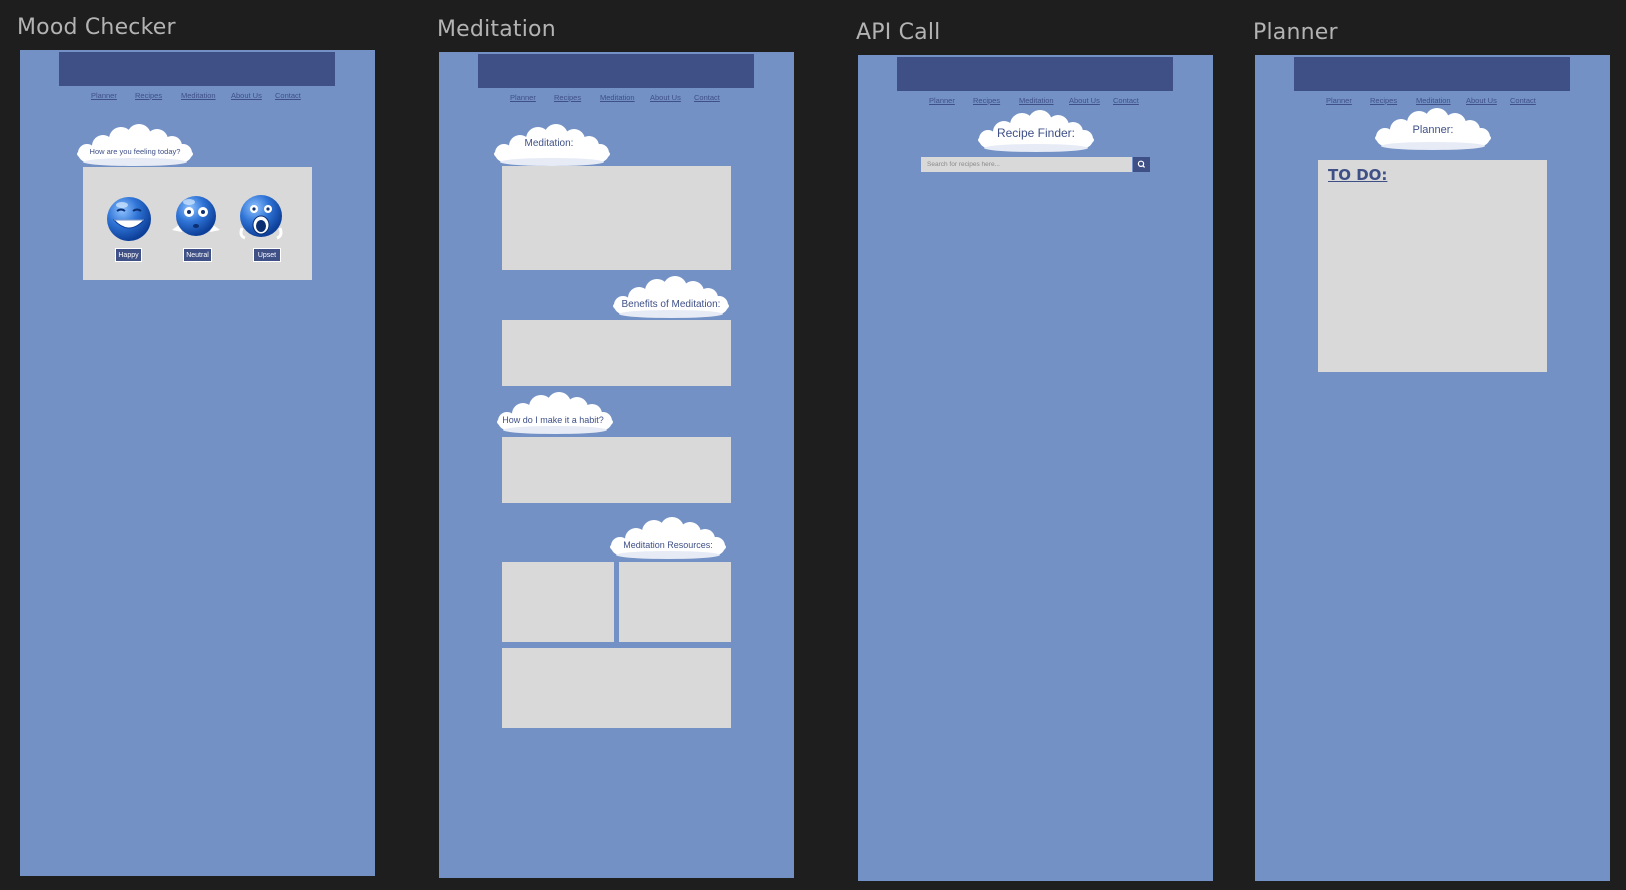  Describe the element at coordinates (135, 151) in the screenshot. I see `mood-question-label: How are you feeling today?` at that location.